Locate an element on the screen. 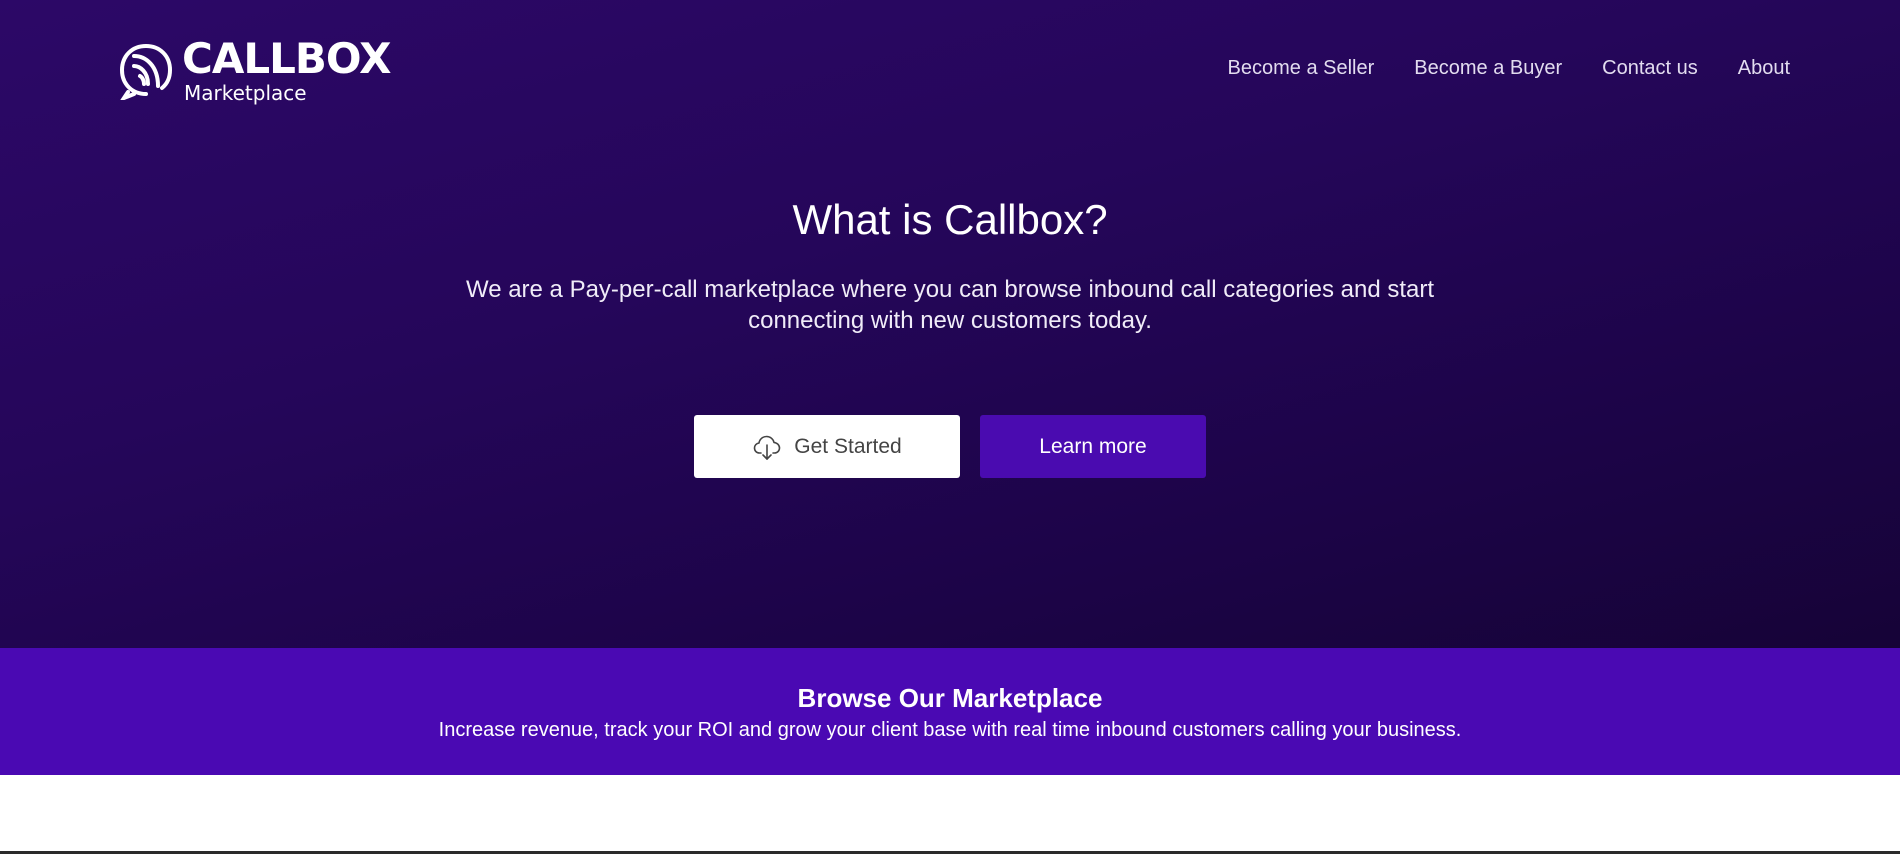 Image resolution: width=1900 pixels, height=854 pixels. cloud-download-icon is located at coordinates (767, 447).